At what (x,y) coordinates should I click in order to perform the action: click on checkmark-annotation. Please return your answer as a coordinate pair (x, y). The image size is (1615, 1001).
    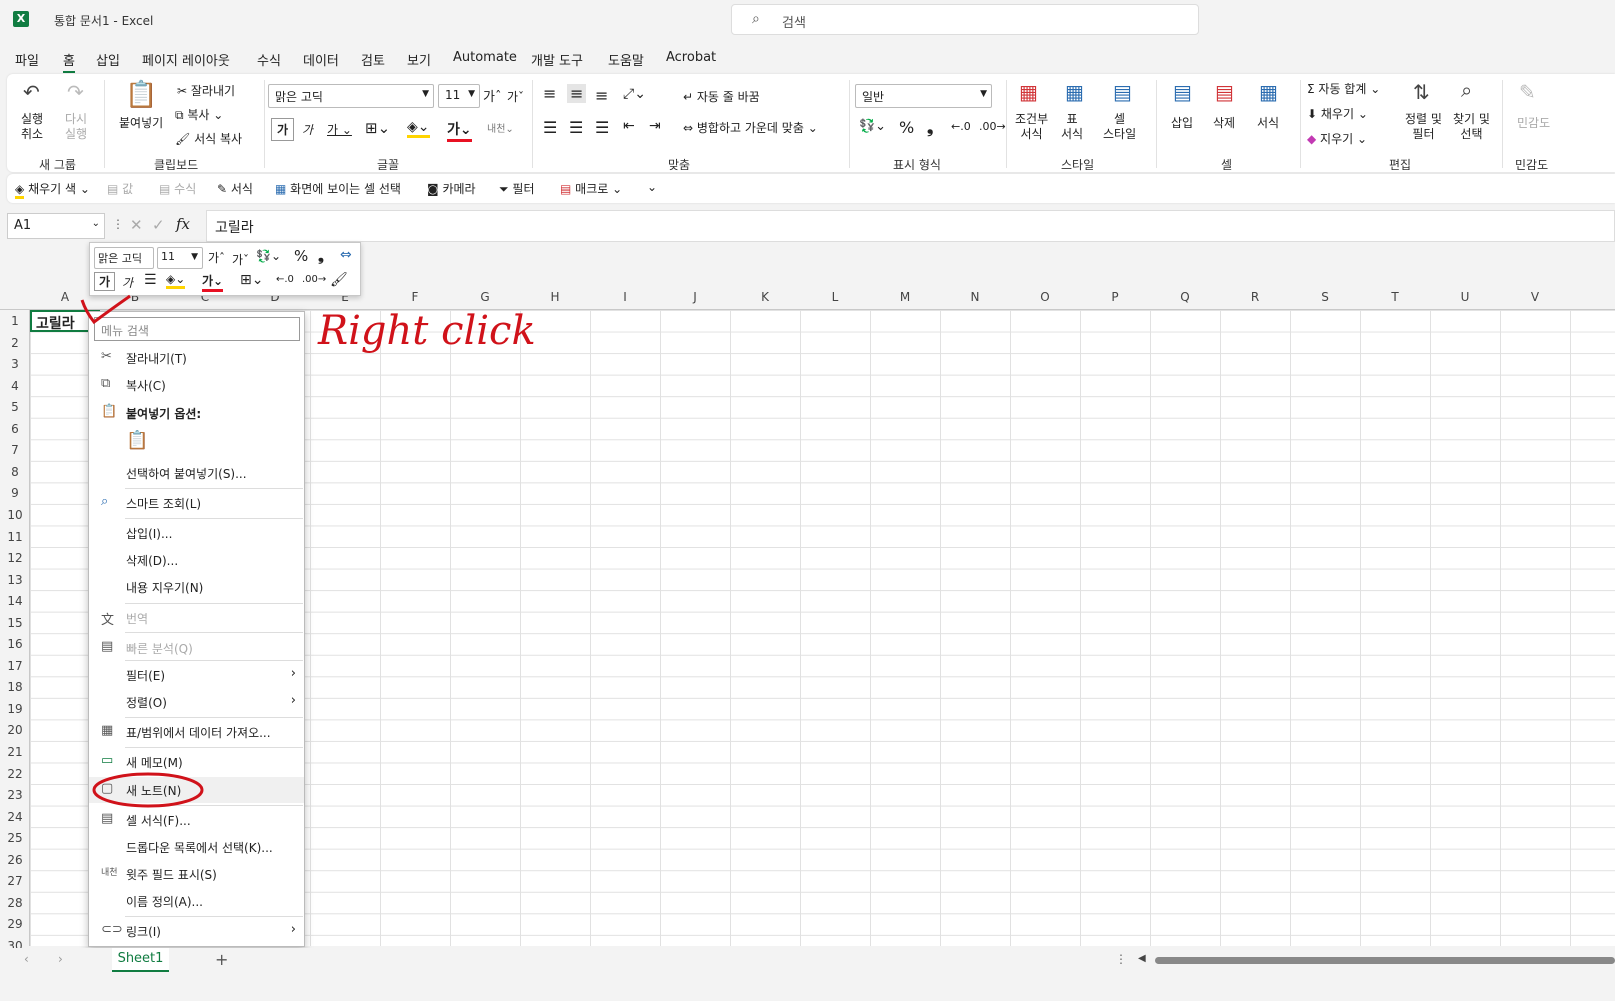
    Looking at the image, I should click on (105, 309).